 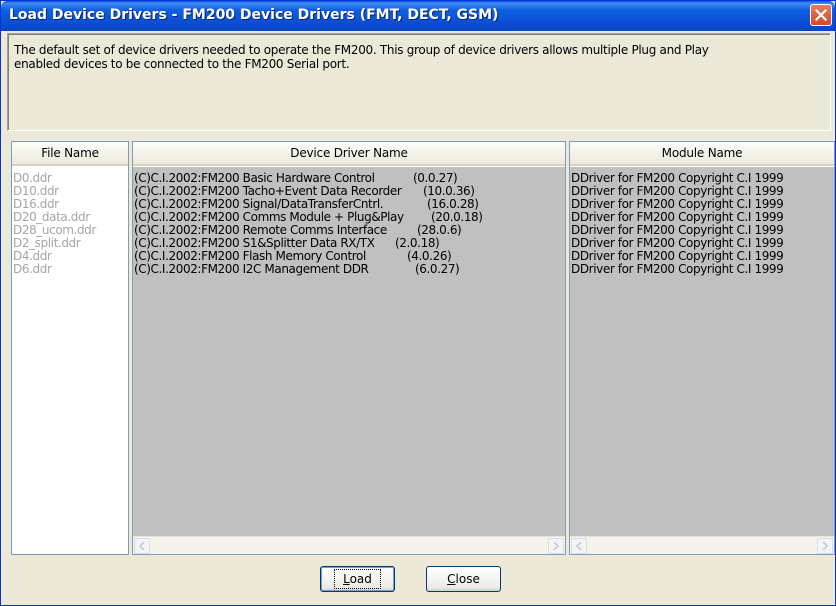 I want to click on file-list-item: D28_ucom.ddr, so click(x=70, y=230).